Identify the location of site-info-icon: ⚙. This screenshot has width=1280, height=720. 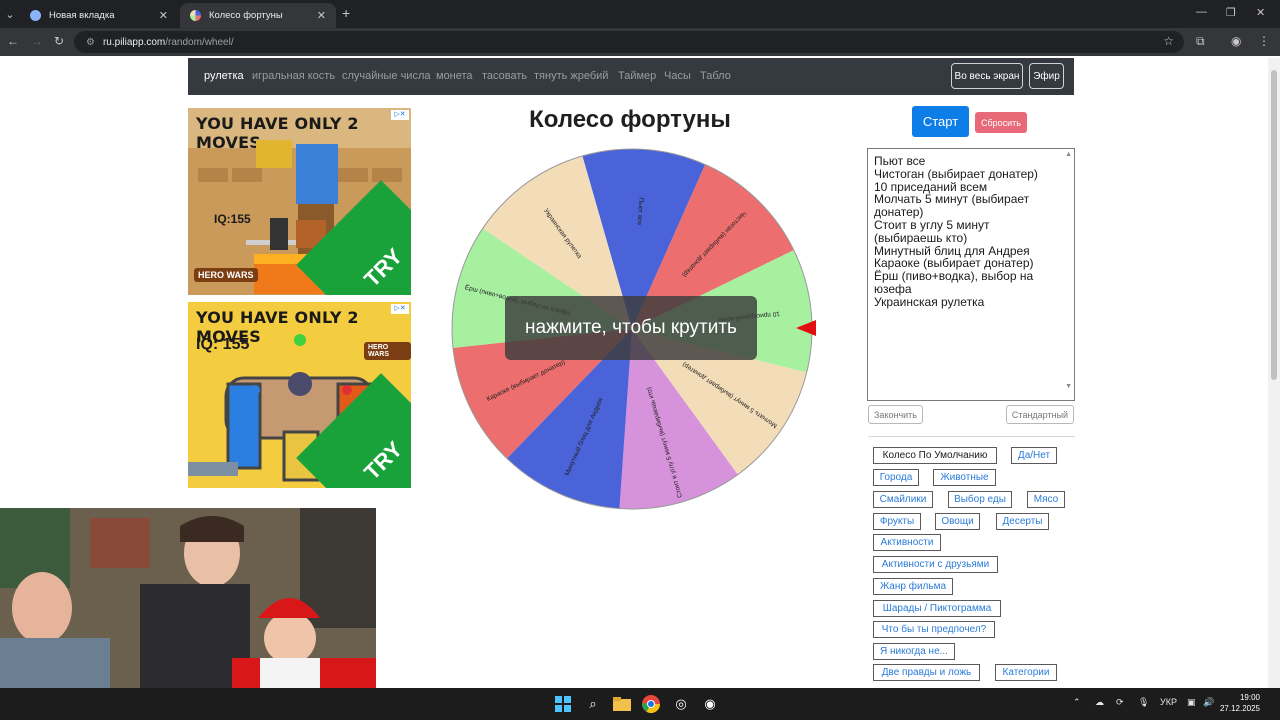
(90, 42).